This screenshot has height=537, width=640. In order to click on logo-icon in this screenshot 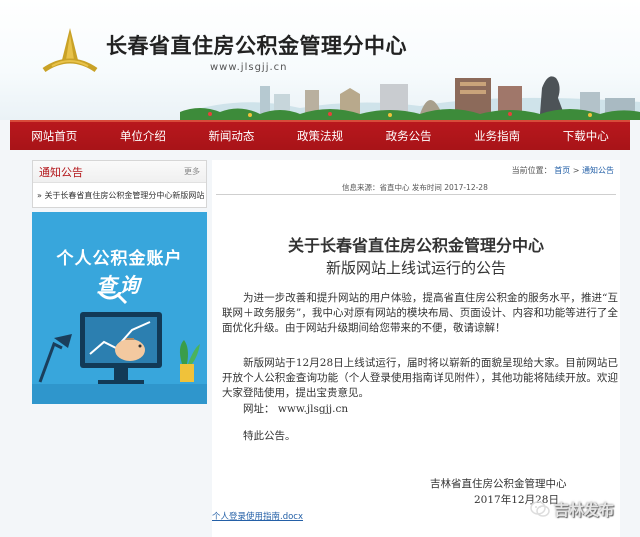, I will do `click(70, 50)`.